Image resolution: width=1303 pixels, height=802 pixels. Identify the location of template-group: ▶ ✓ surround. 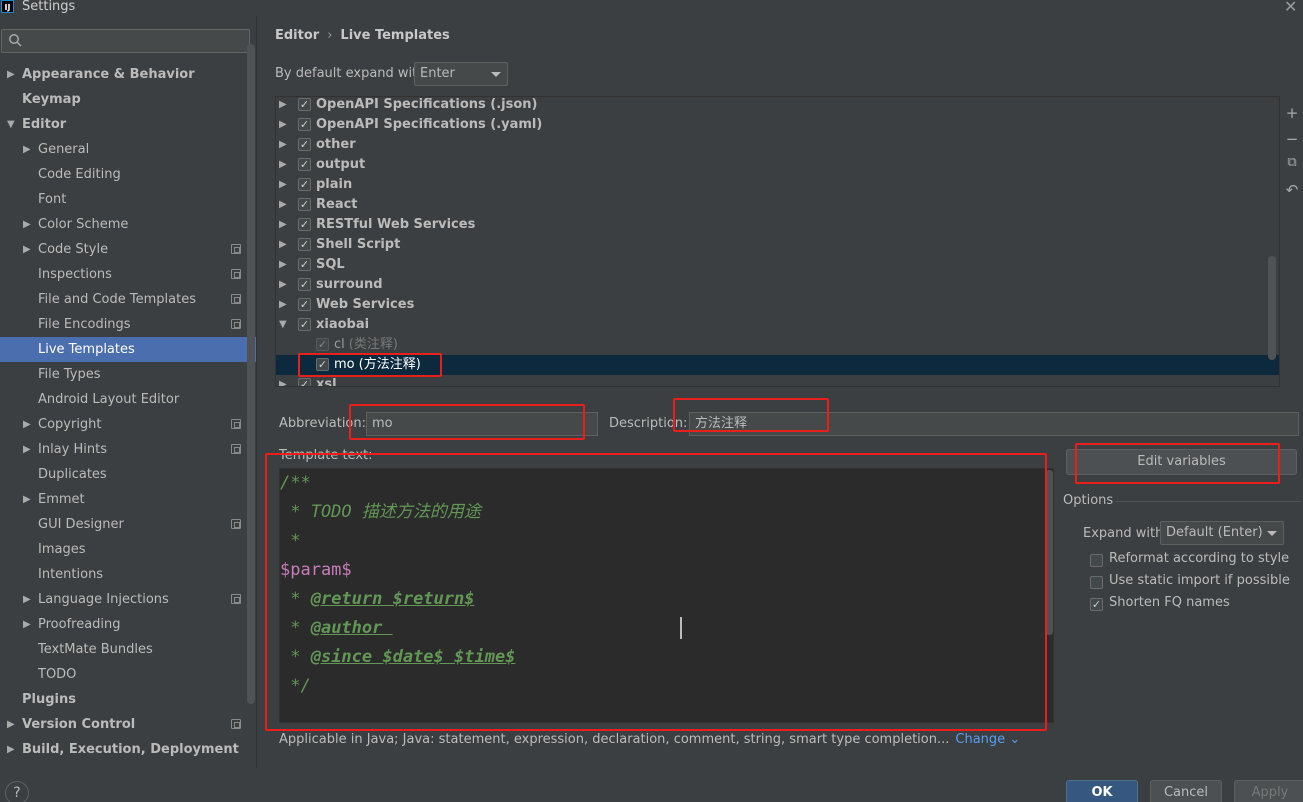
(777, 285).